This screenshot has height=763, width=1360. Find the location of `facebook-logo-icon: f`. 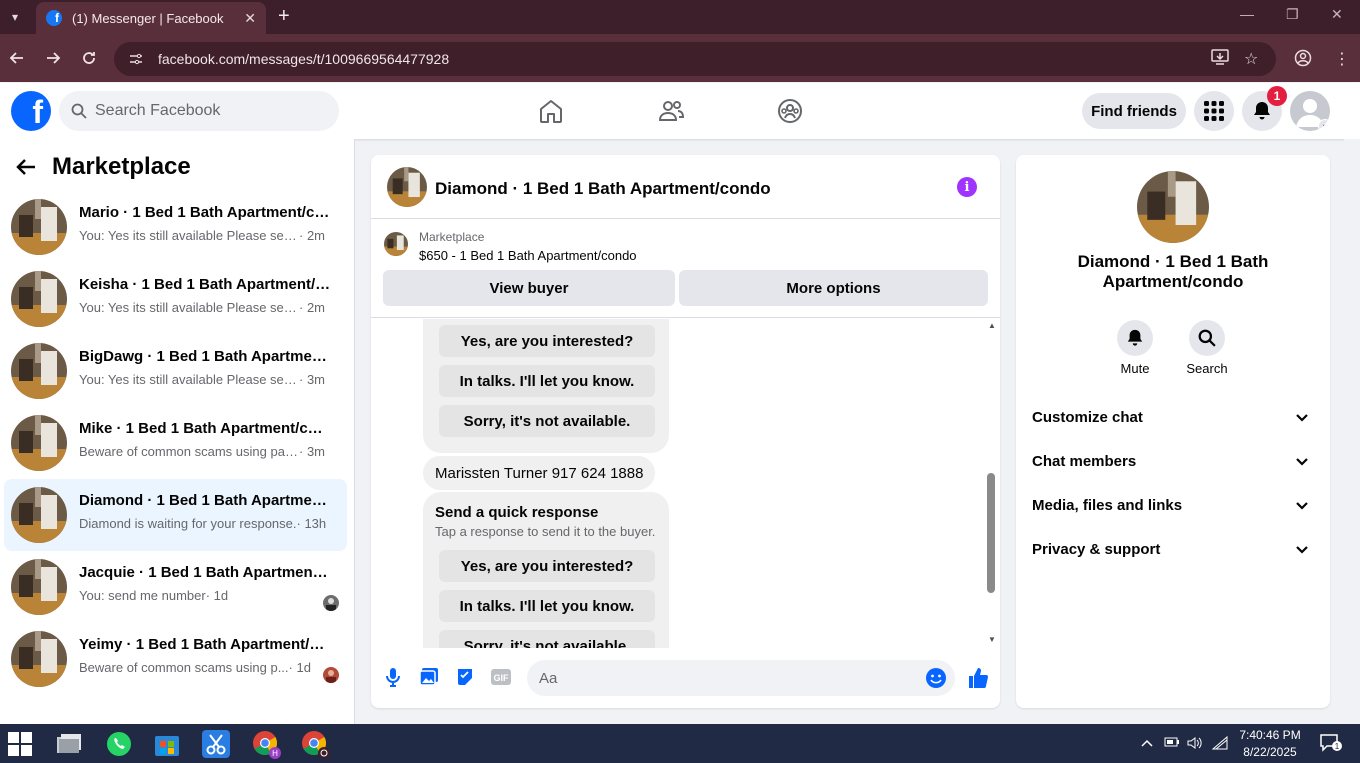

facebook-logo-icon: f is located at coordinates (31, 111).